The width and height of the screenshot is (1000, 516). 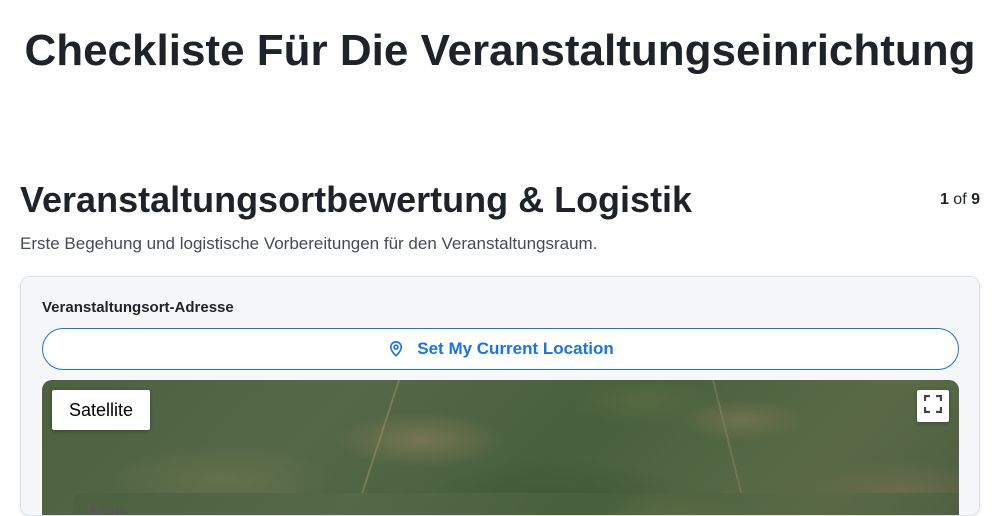 I want to click on address-field-label: Veranstaltungsort-Adresse, so click(x=138, y=307).